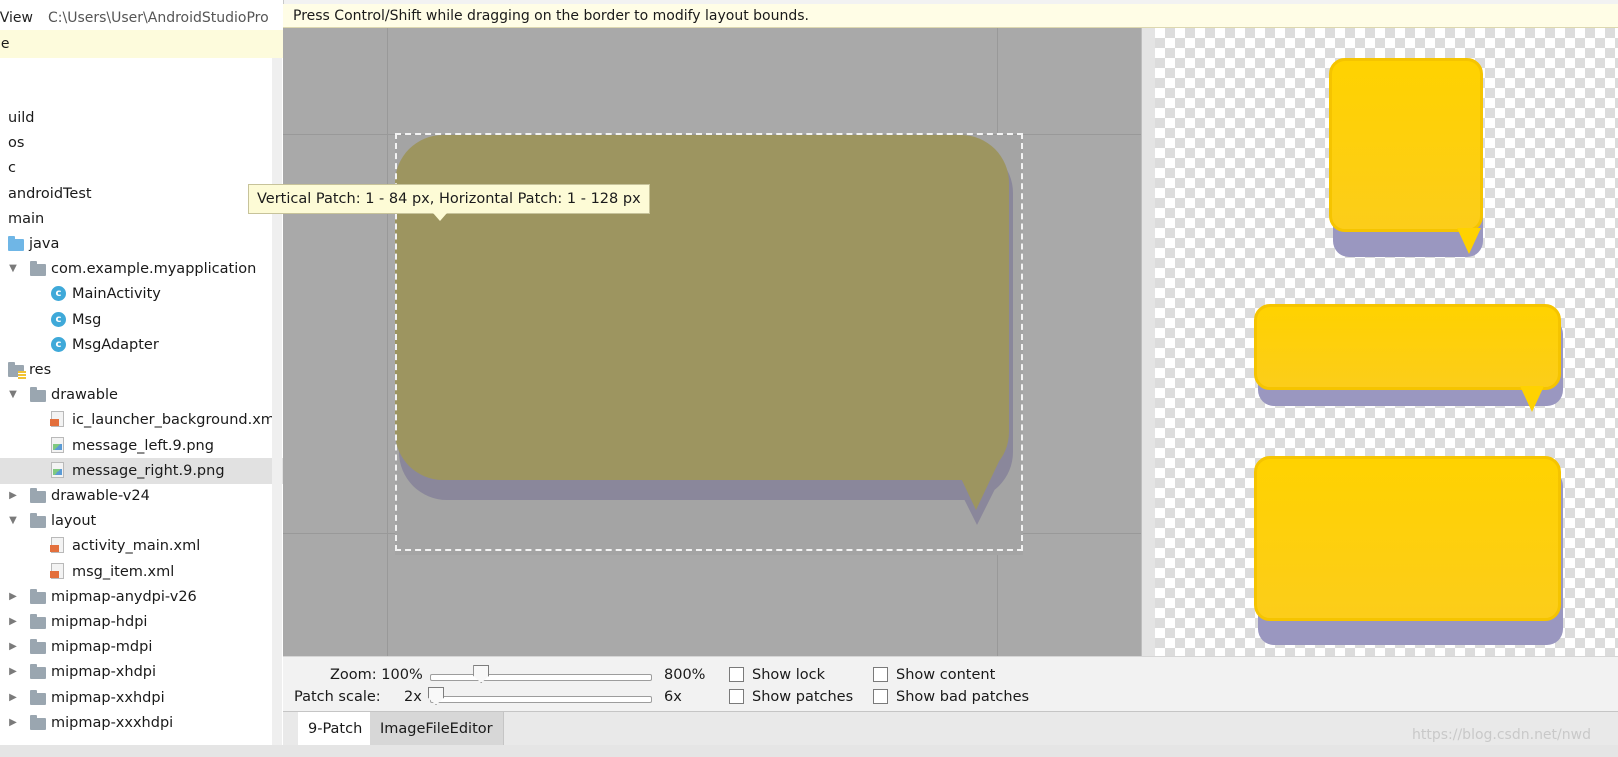  I want to click on tab-image-file-editor: ImageFileEditor, so click(437, 729).